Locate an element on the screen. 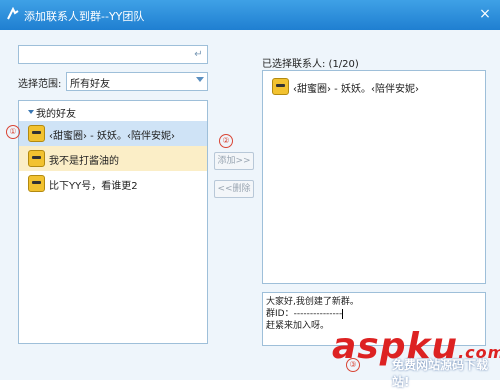 The image size is (500, 390). selected-count-label: 已选择联系人: (1/20) is located at coordinates (310, 64).